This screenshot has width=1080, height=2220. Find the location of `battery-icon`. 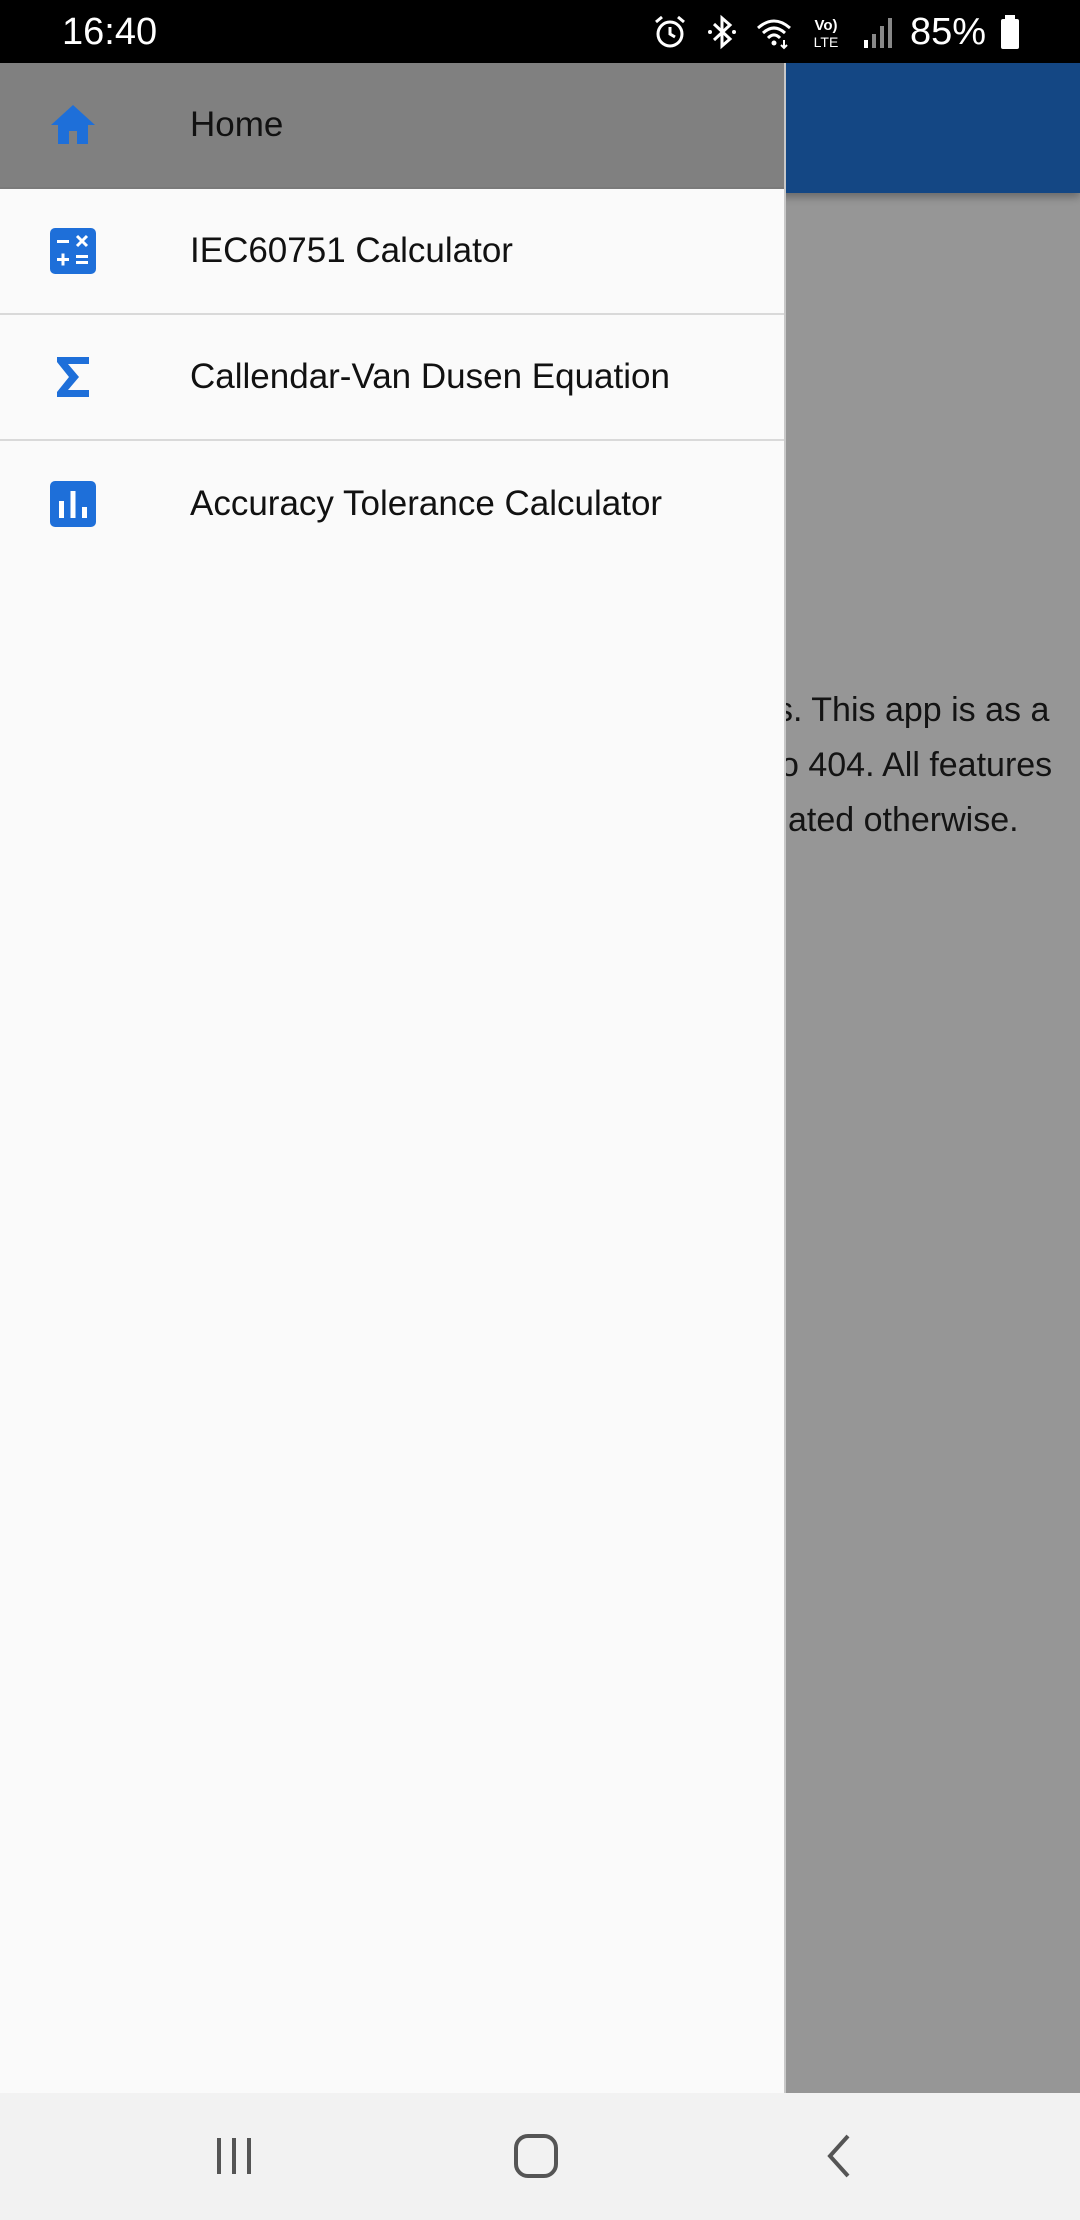

battery-icon is located at coordinates (1010, 32).